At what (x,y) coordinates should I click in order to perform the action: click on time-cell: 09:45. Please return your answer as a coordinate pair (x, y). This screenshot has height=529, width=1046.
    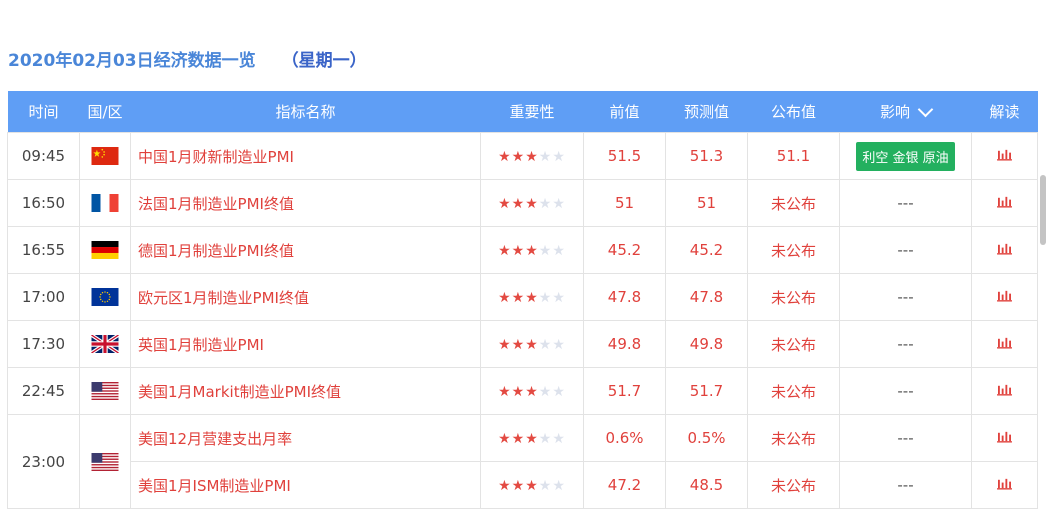
    Looking at the image, I should click on (43, 156).